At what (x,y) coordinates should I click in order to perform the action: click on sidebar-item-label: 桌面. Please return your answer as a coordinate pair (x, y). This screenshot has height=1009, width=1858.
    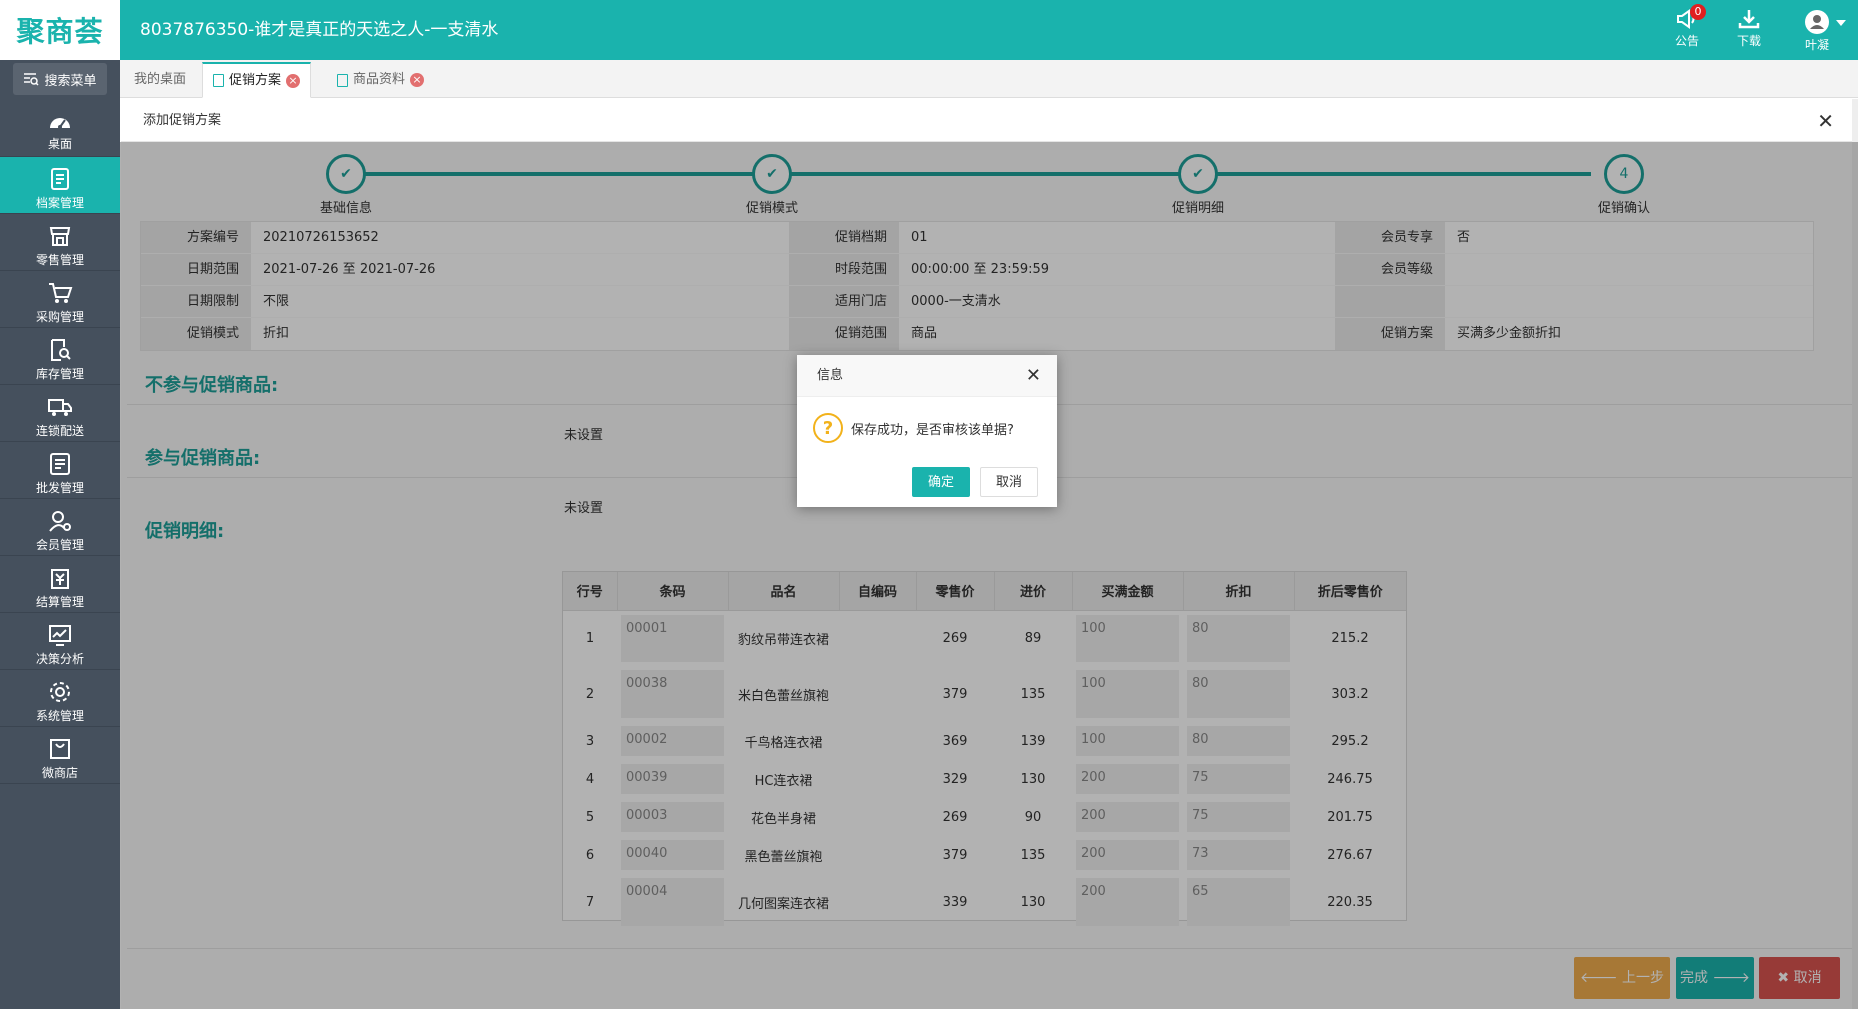
    Looking at the image, I should click on (59, 144).